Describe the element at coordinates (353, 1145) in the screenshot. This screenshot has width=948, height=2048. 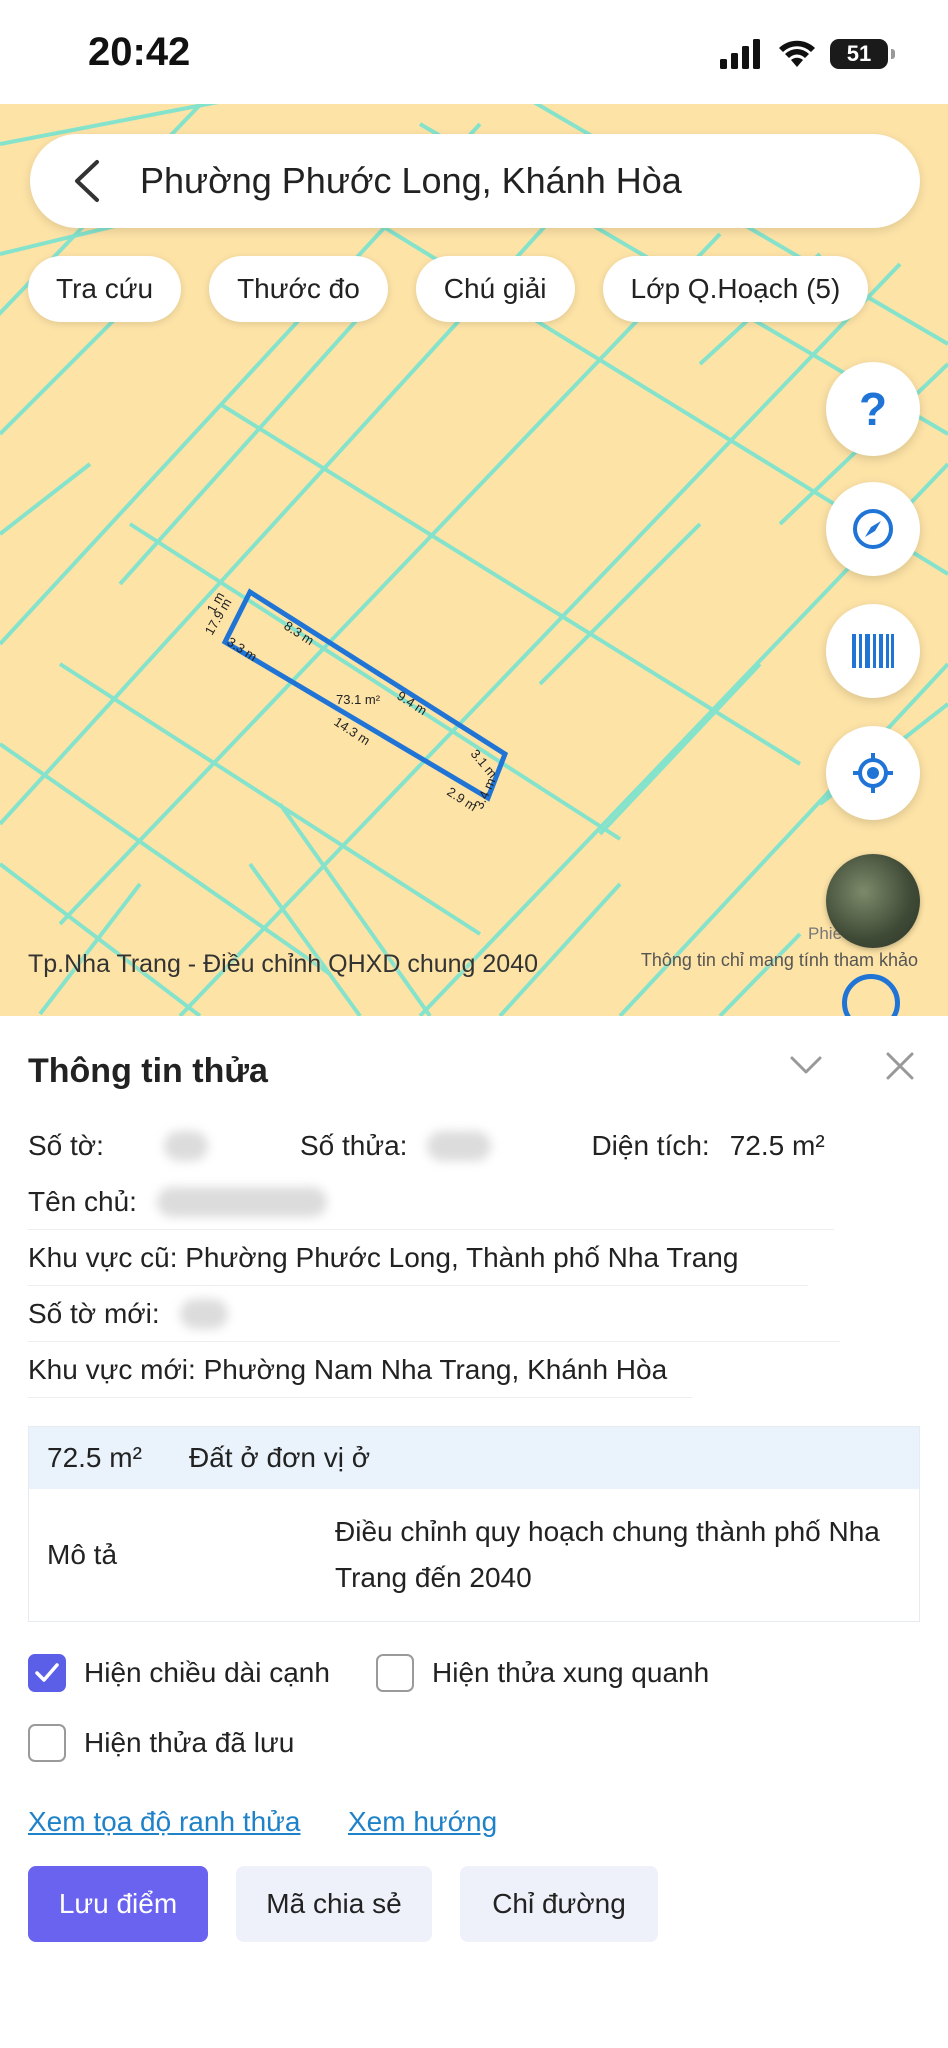
I see `so-thua-label: Số thửa:` at that location.